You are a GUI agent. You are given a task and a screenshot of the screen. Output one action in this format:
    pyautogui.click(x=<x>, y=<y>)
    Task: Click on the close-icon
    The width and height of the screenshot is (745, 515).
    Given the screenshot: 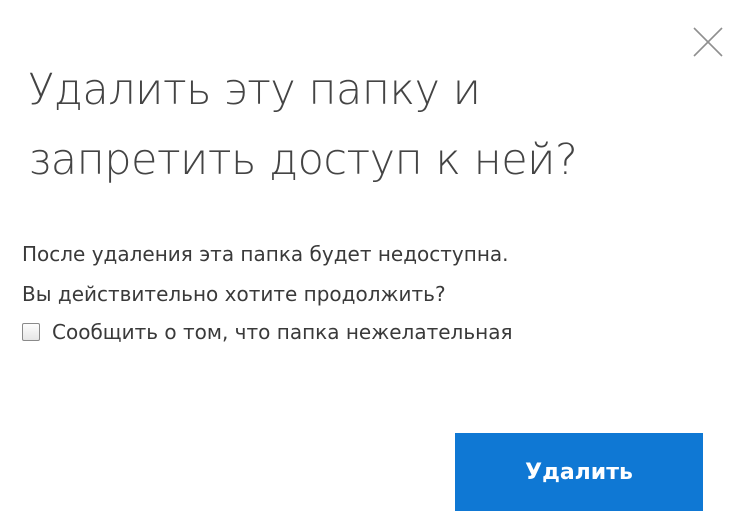 What is the action you would take?
    pyautogui.click(x=708, y=42)
    